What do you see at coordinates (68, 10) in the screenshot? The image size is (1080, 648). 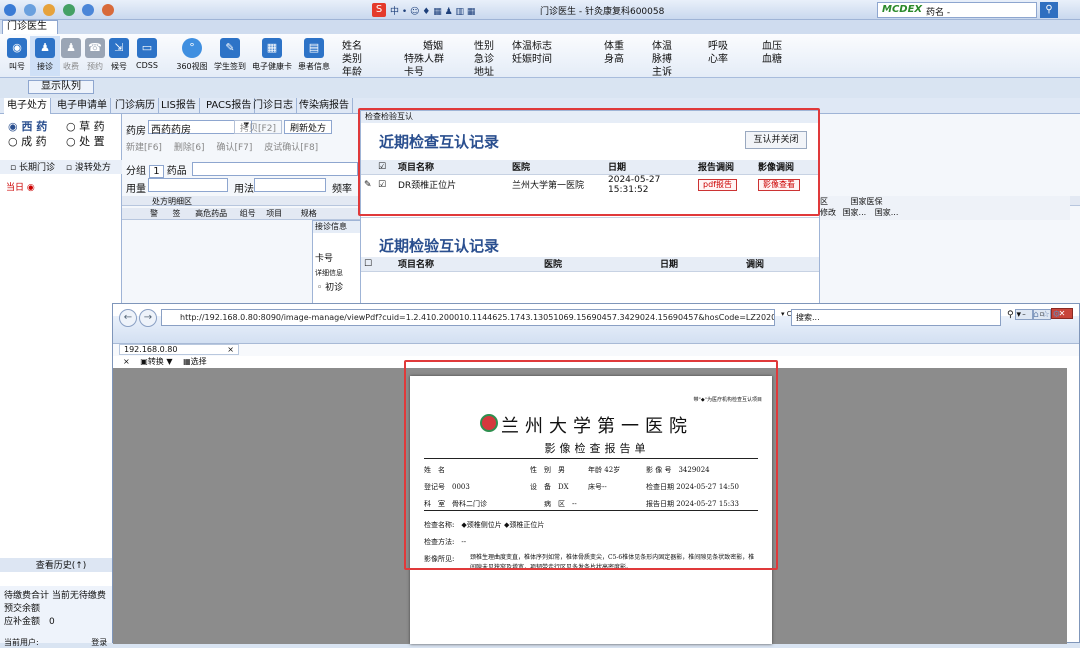 I see `add-icon` at bounding box center [68, 10].